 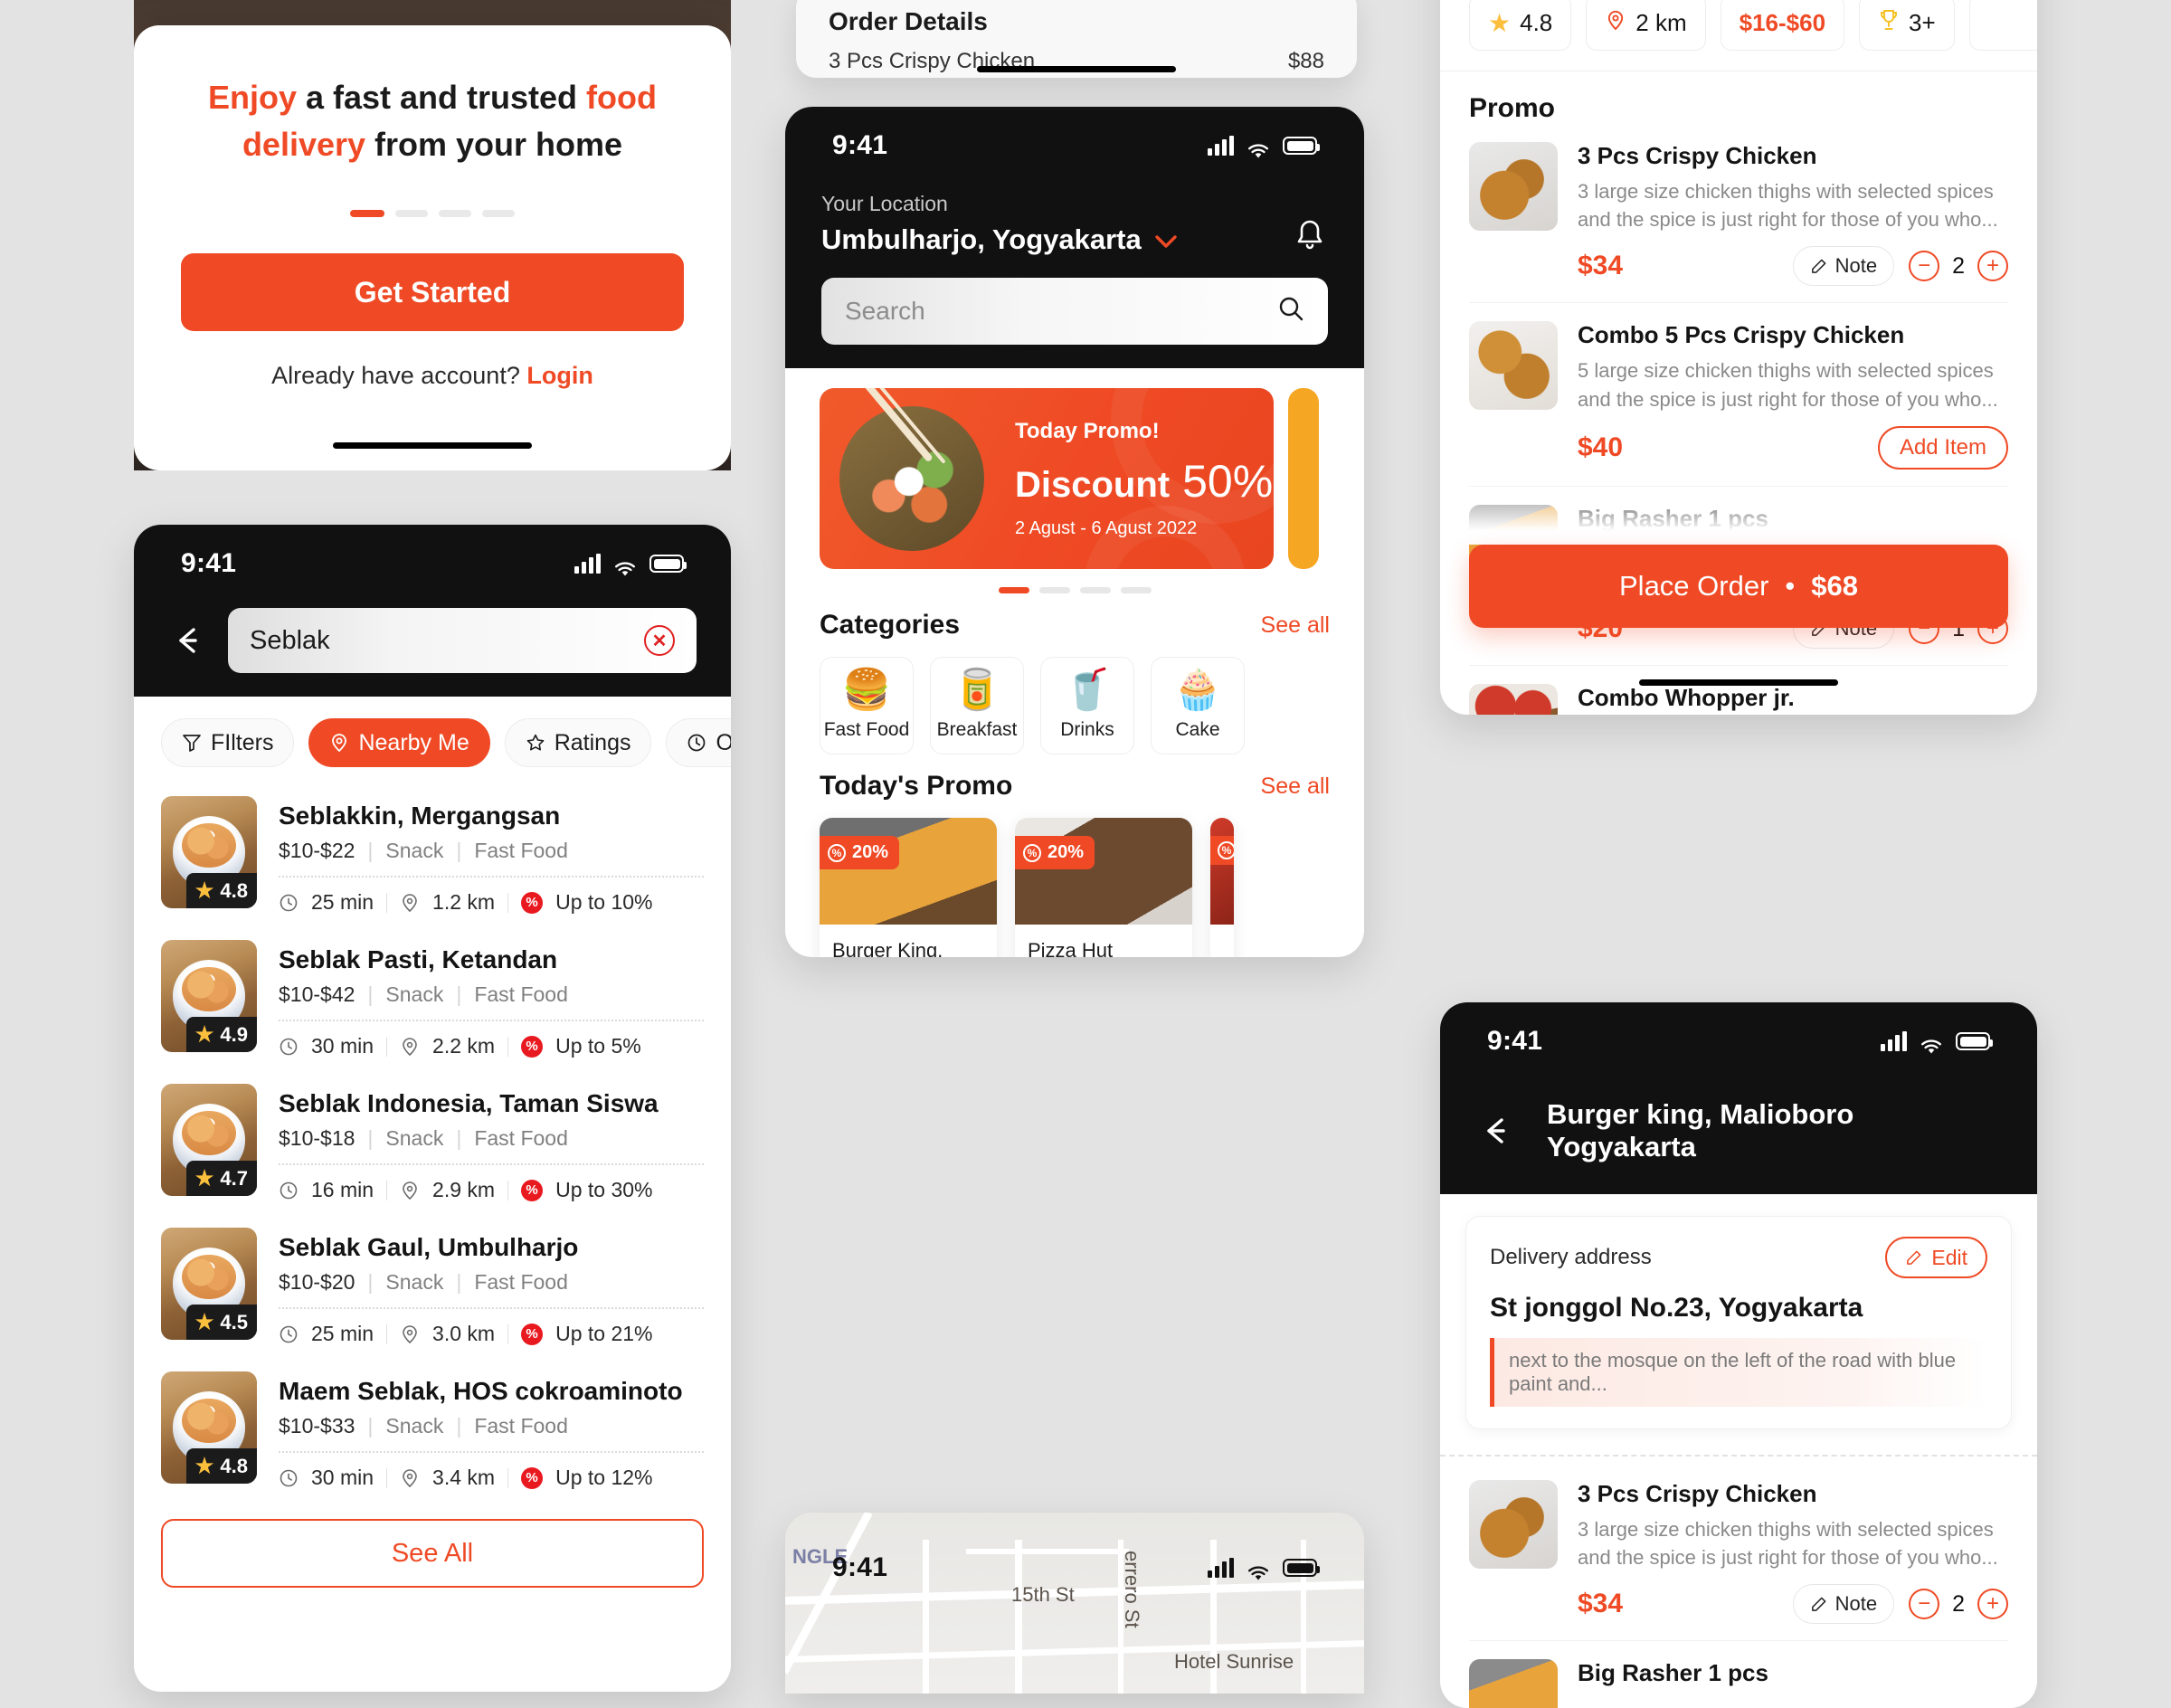 What do you see at coordinates (668, 564) in the screenshot?
I see `battery-icon` at bounding box center [668, 564].